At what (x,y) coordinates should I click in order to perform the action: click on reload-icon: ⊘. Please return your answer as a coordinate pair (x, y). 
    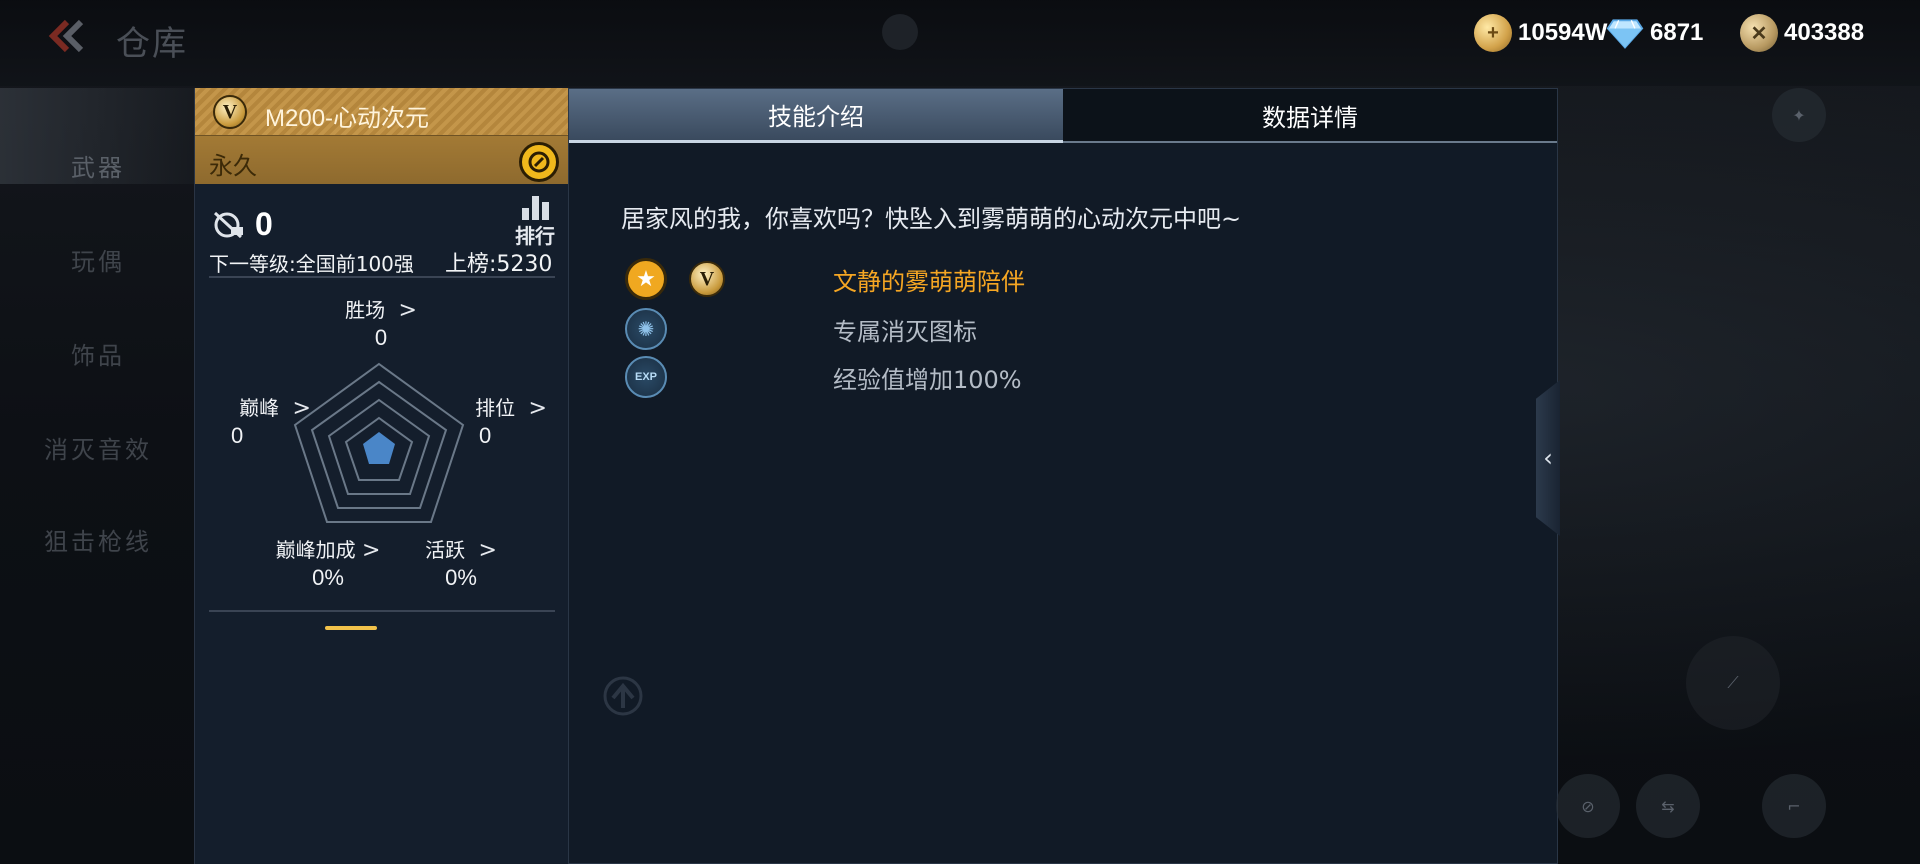
    Looking at the image, I should click on (1588, 806).